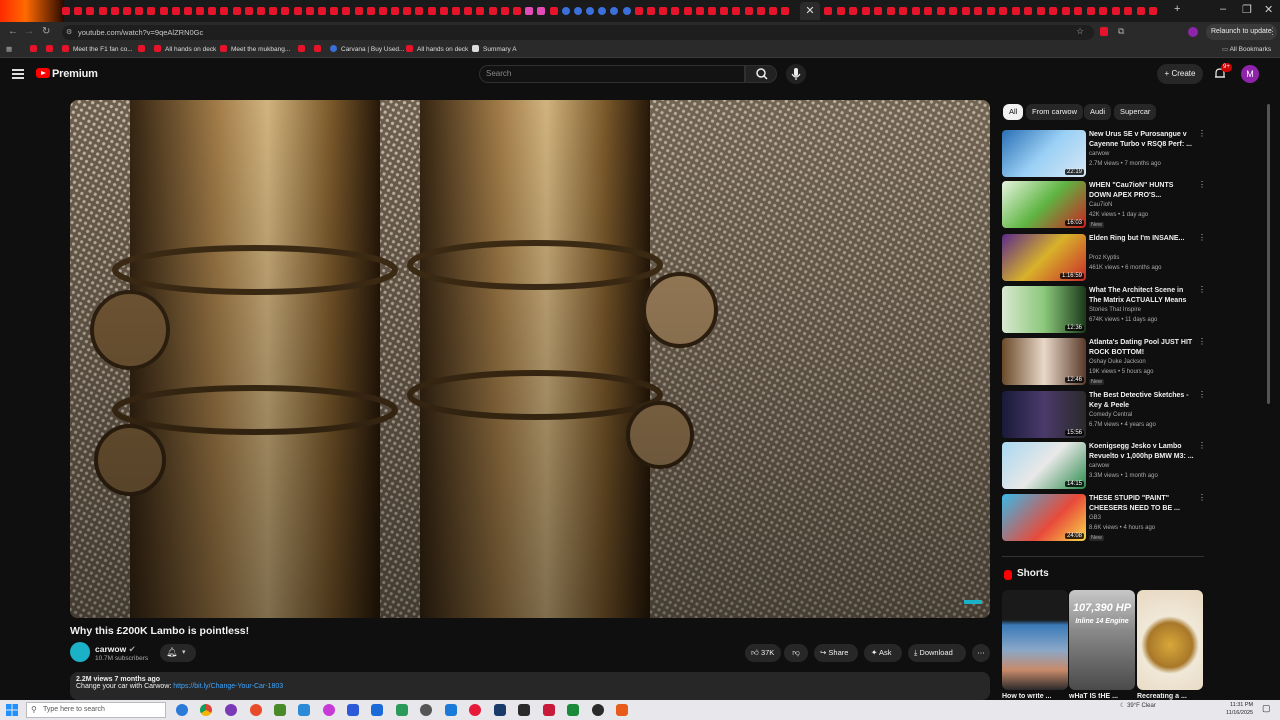 This screenshot has height=720, width=1280. I want to click on channel-avatar, so click(80, 652).